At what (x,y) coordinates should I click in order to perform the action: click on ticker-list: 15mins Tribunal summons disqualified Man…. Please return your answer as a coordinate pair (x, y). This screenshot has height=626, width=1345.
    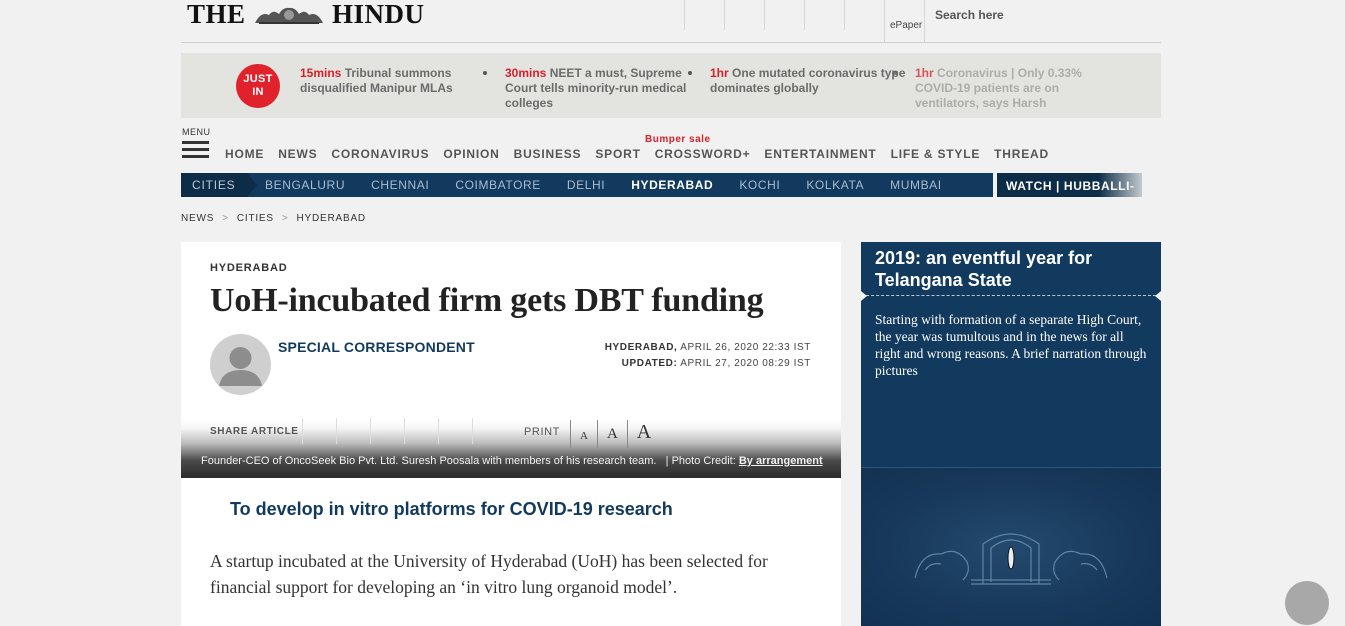
    Looking at the image, I should click on (710, 88).